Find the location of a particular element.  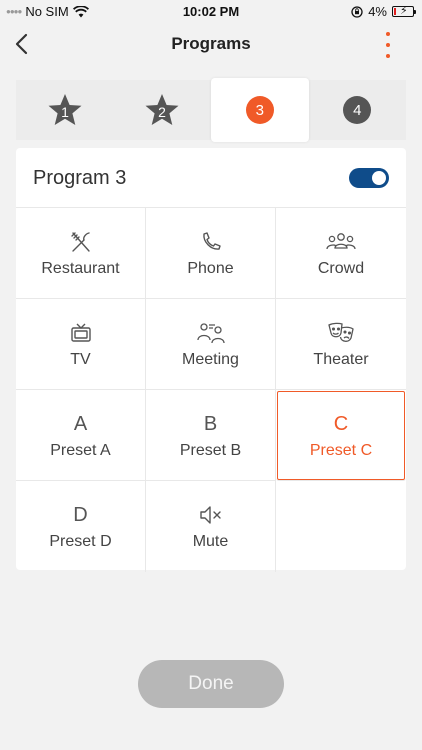

cell-label: Preset C is located at coordinates (341, 450).